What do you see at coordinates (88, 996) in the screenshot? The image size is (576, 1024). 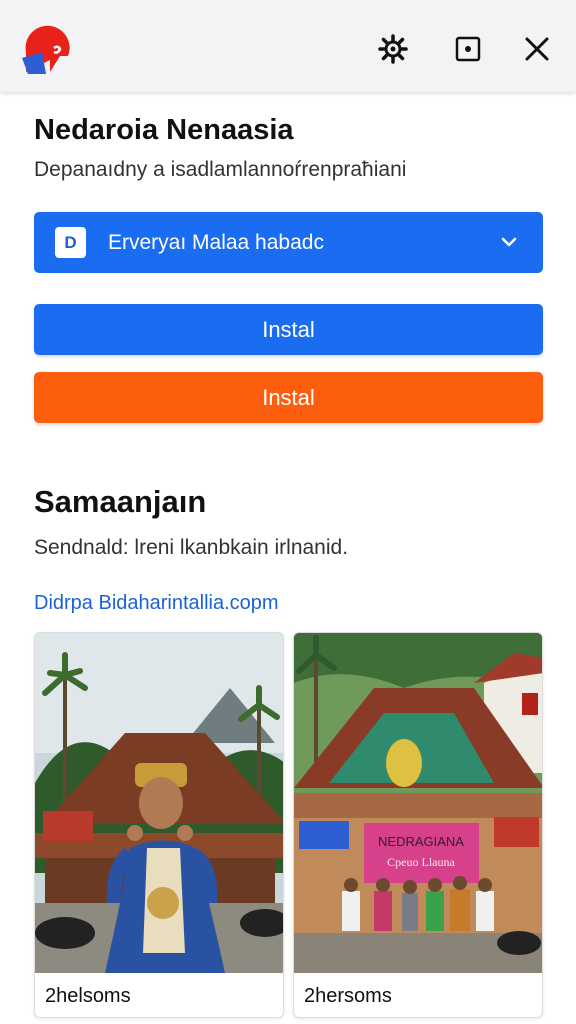 I see `card-label: 2helsoms` at bounding box center [88, 996].